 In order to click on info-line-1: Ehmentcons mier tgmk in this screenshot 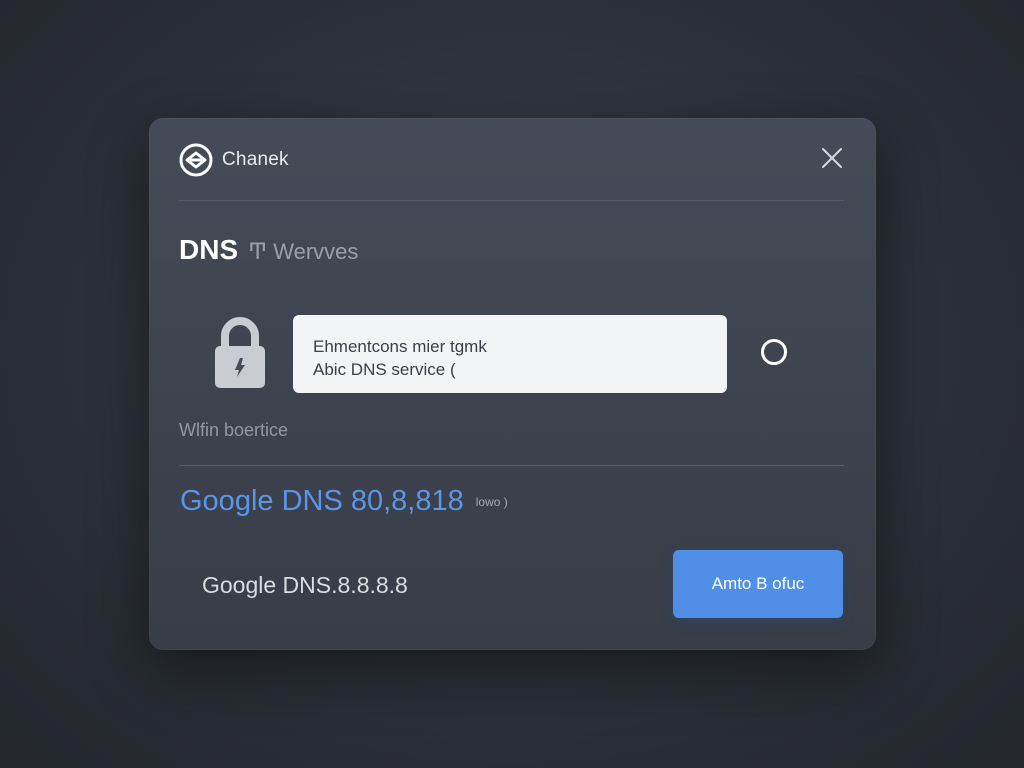, I will do `click(400, 346)`.